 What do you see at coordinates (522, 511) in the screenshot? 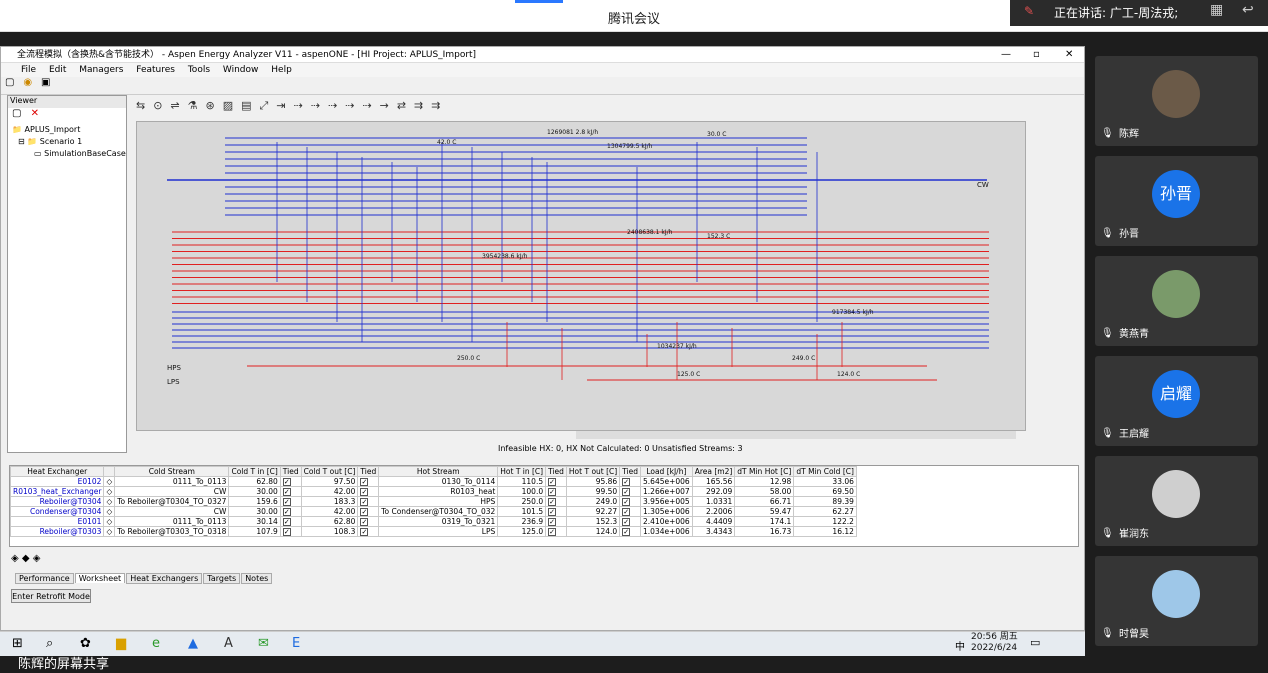
I see `table-cell: 101.5` at bounding box center [522, 511].